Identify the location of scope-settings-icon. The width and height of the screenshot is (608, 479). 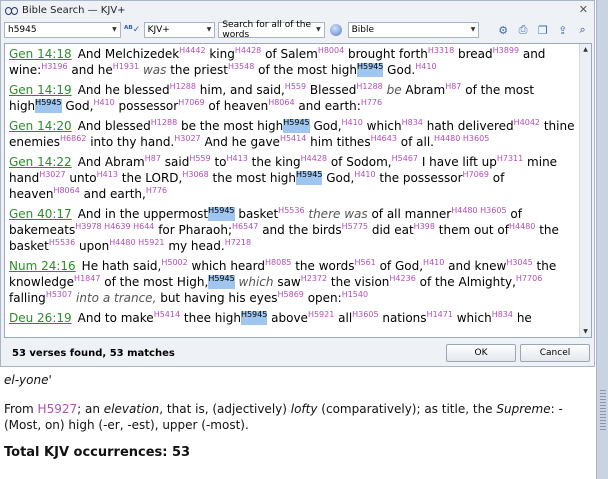
(336, 30).